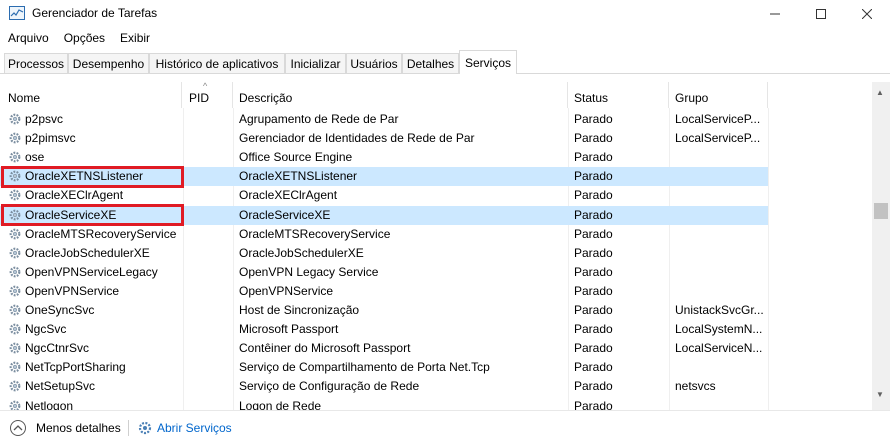  Describe the element at coordinates (108, 63) in the screenshot. I see `tab-desempenho: Desempenho` at that location.